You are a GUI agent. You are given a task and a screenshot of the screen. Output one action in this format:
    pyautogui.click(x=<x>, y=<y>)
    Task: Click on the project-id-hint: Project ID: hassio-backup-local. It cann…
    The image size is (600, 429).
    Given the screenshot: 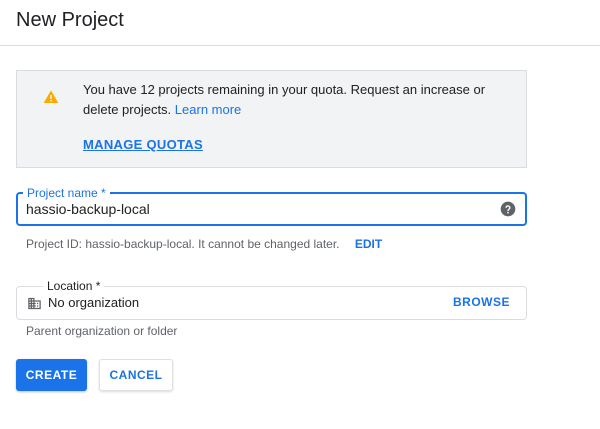 What is the action you would take?
    pyautogui.click(x=204, y=244)
    